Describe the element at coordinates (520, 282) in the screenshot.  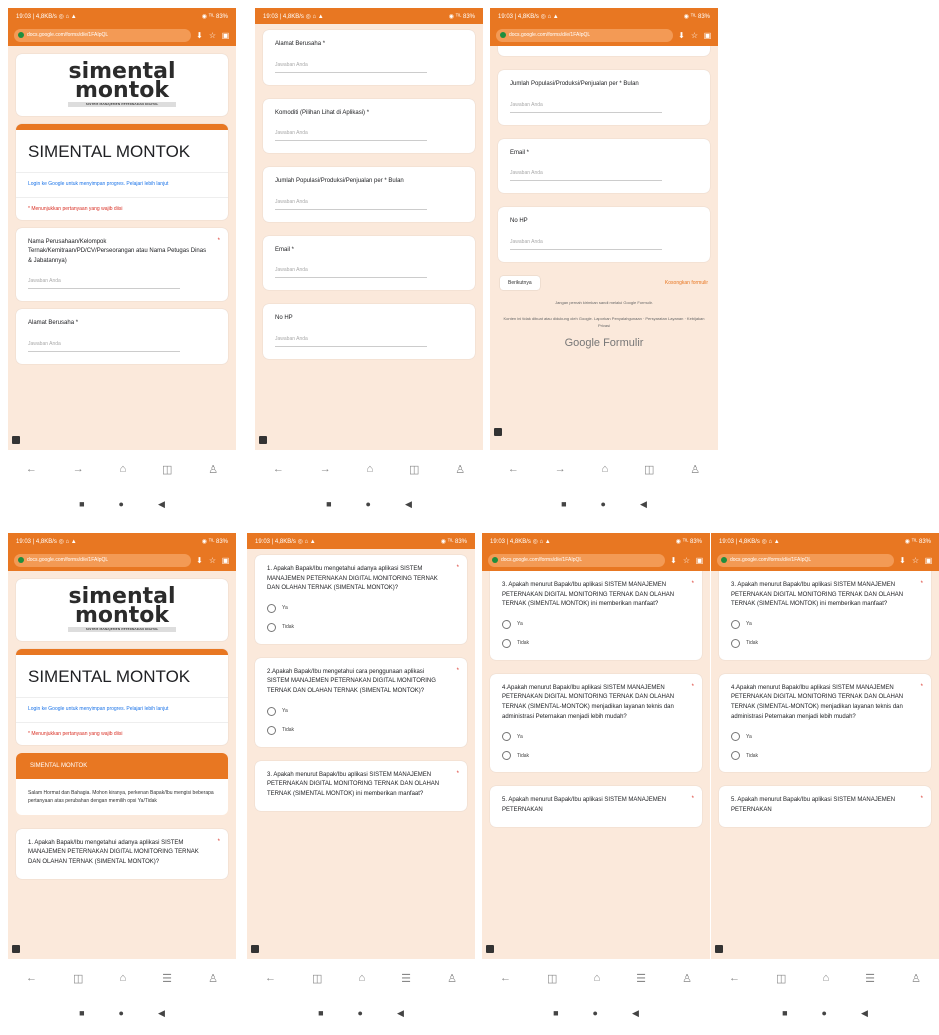
I see `next-button: Berikutnya` at that location.